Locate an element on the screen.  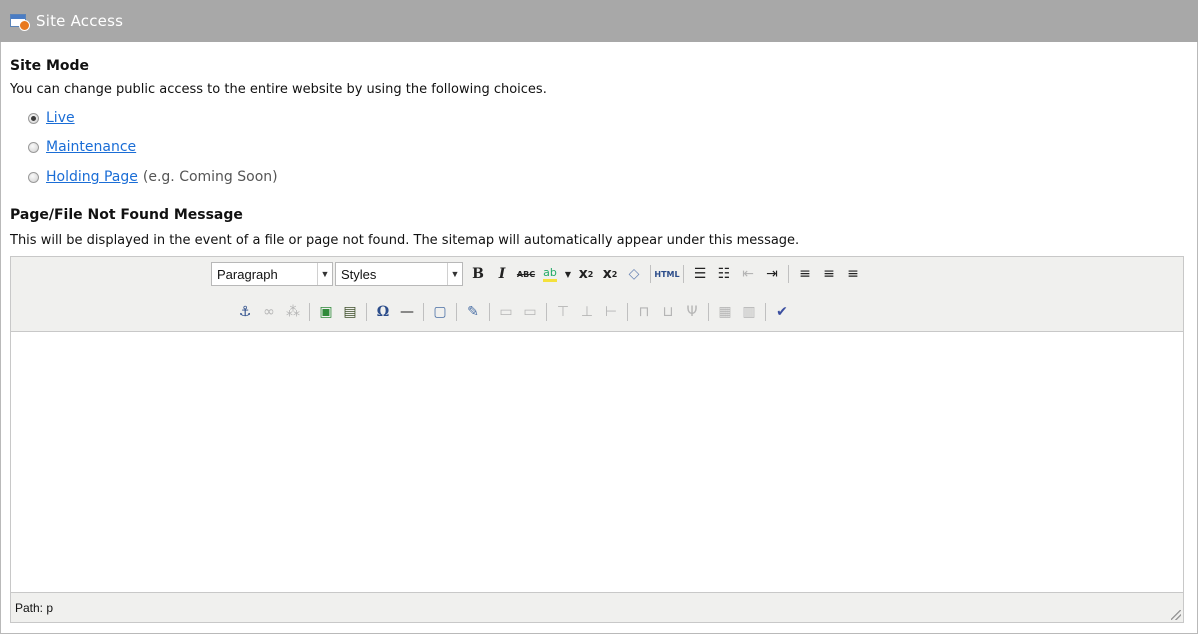
styles-select-value: Styles is located at coordinates (359, 274).